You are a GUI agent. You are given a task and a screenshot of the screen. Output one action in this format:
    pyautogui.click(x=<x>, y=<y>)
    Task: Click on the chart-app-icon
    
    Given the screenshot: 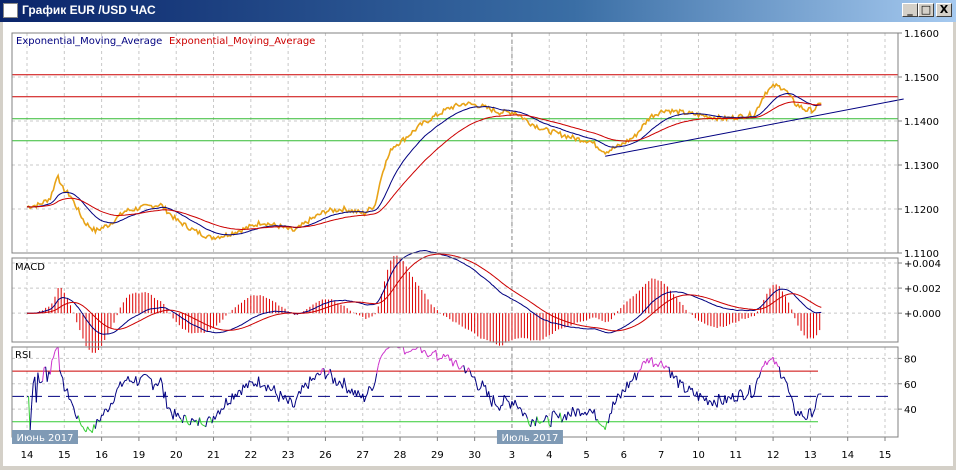 What is the action you would take?
    pyautogui.click(x=10, y=10)
    